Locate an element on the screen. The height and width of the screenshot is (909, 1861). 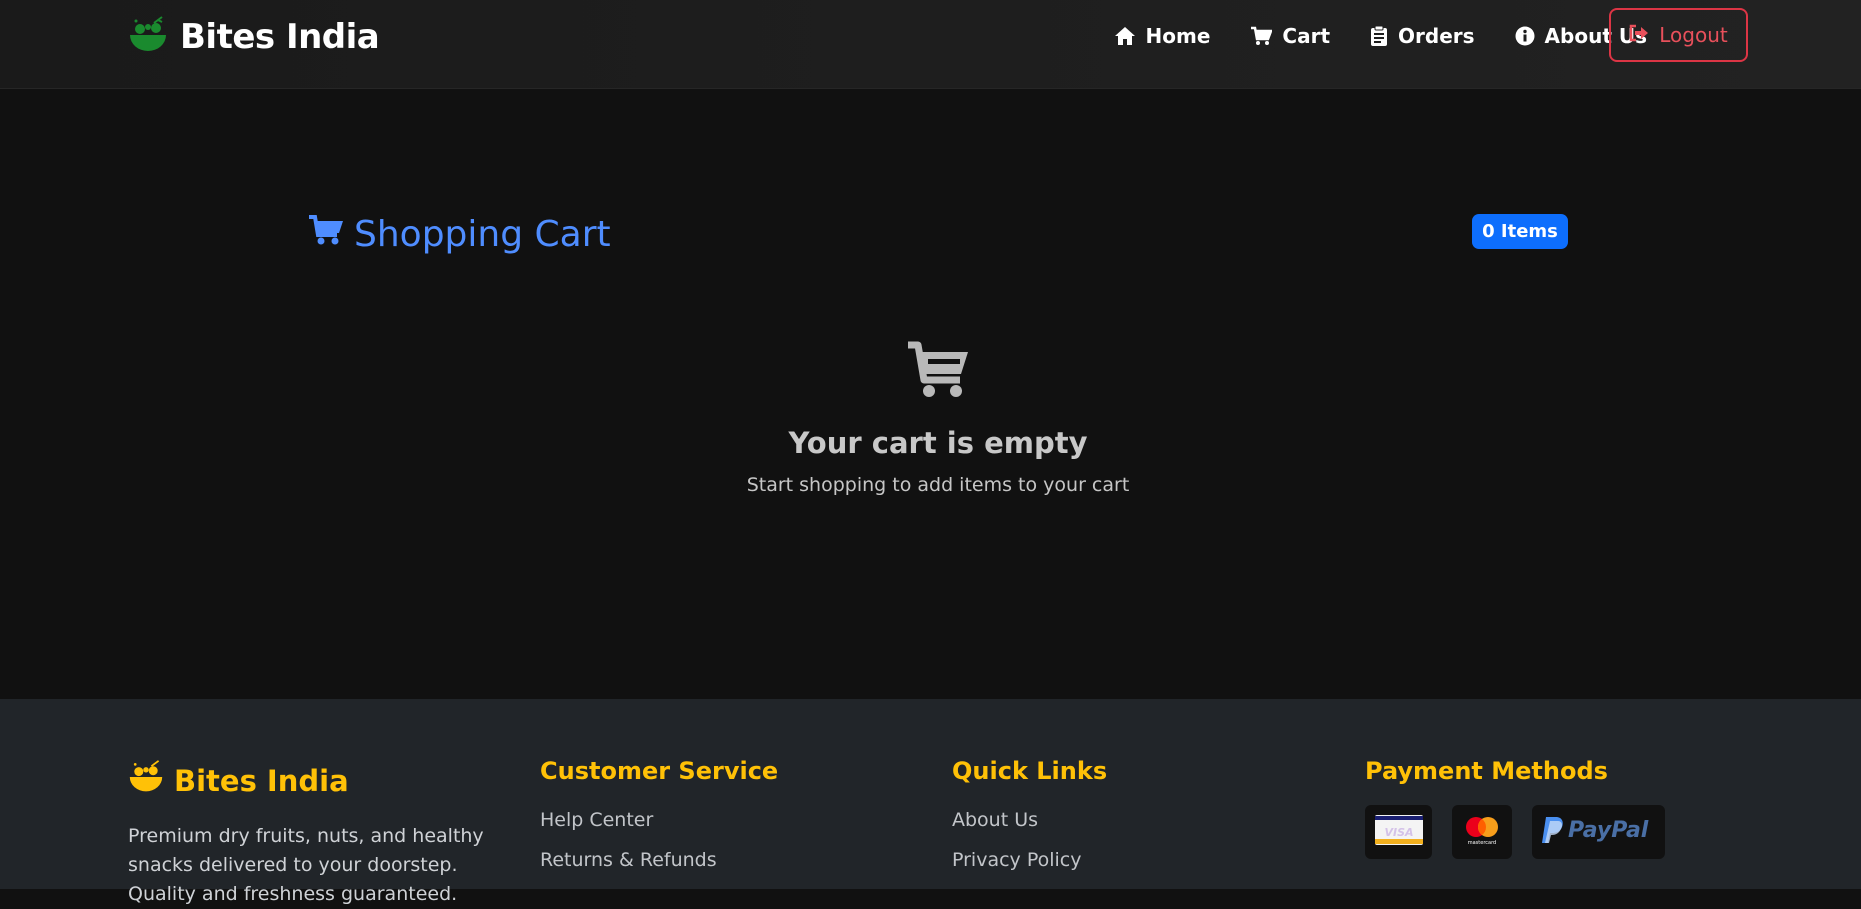
customer-service-heading: Customer Service is located at coordinates (659, 771).